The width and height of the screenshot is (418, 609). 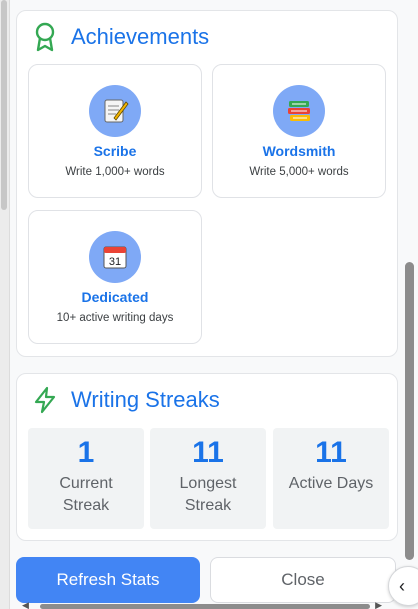 What do you see at coordinates (208, 494) in the screenshot?
I see `stat-label: Longest Streak` at bounding box center [208, 494].